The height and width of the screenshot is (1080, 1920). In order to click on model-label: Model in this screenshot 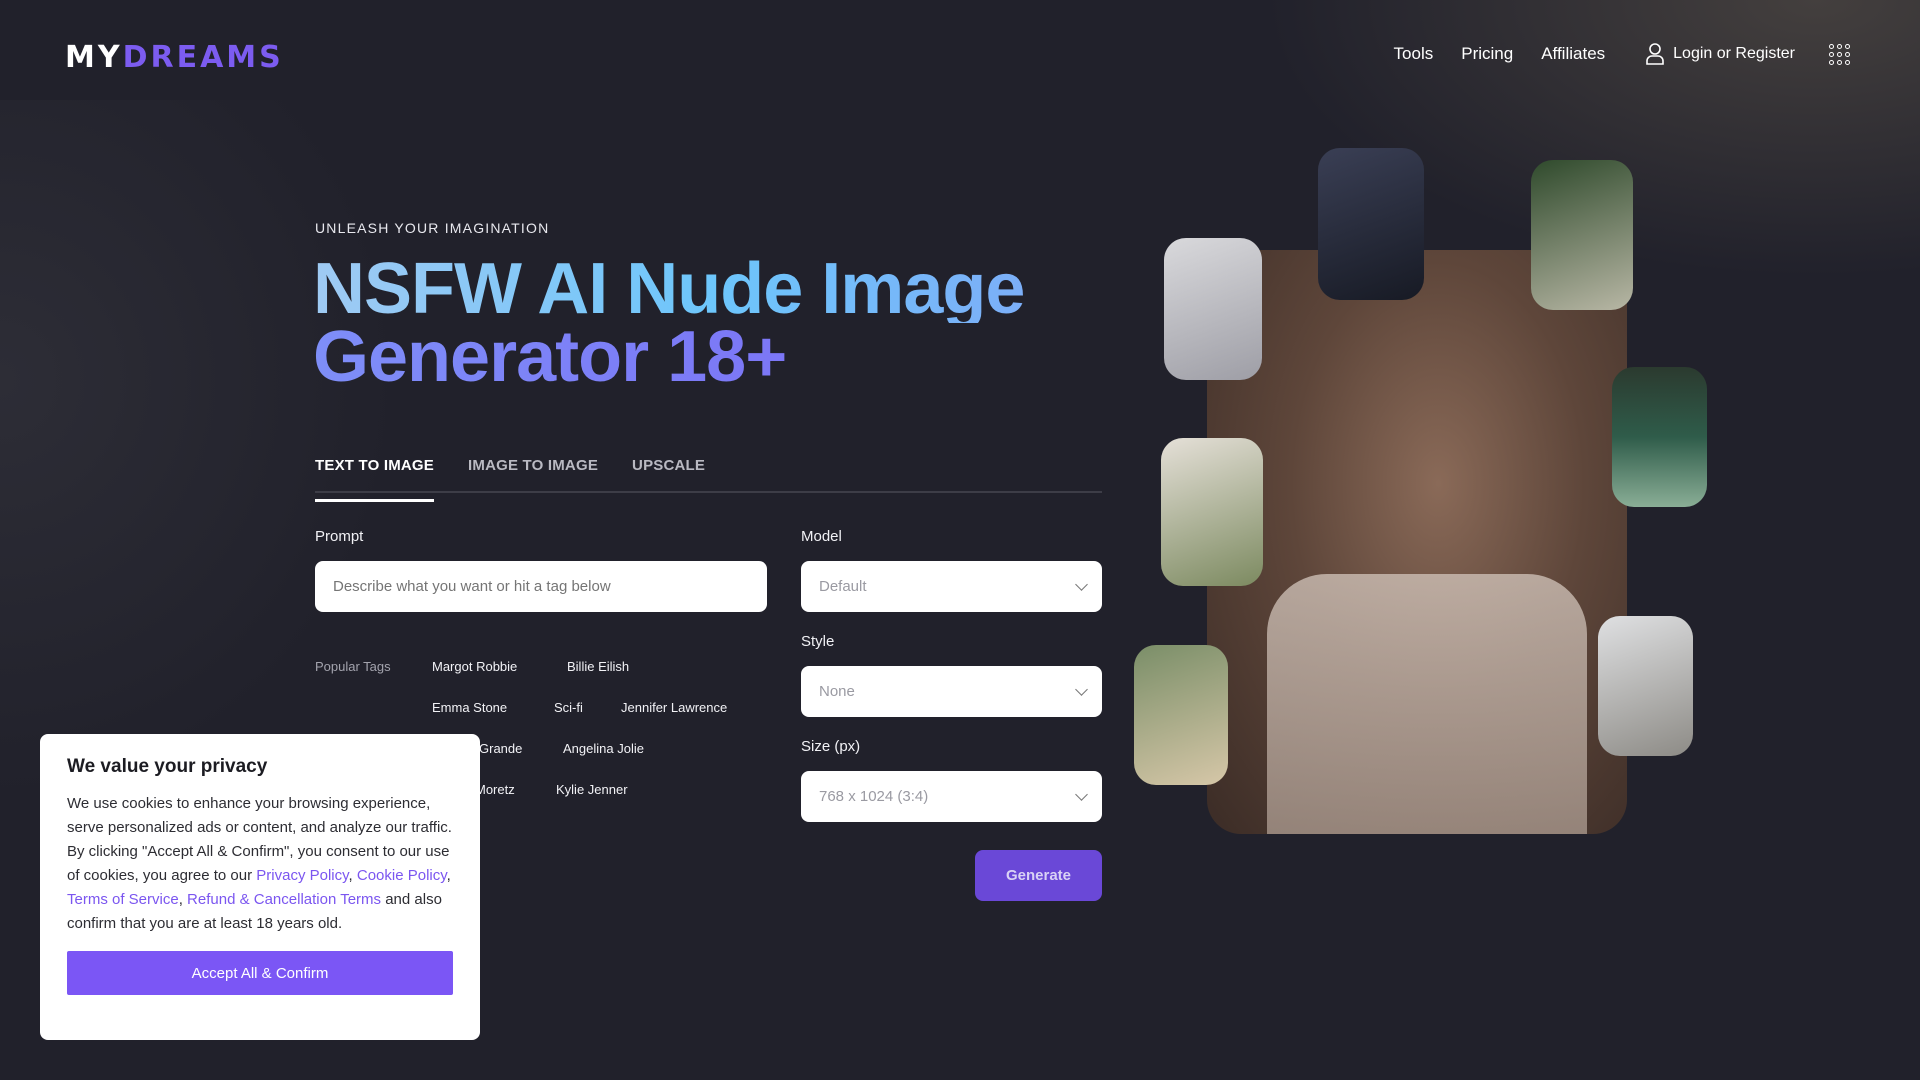, I will do `click(821, 536)`.